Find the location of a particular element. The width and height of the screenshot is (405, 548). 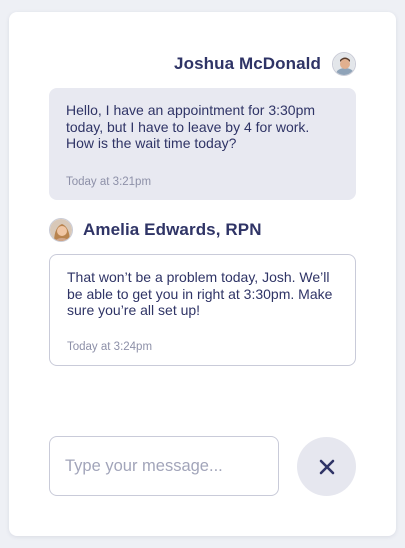

sender-header-joshua: Joshua McDonald is located at coordinates (265, 64).